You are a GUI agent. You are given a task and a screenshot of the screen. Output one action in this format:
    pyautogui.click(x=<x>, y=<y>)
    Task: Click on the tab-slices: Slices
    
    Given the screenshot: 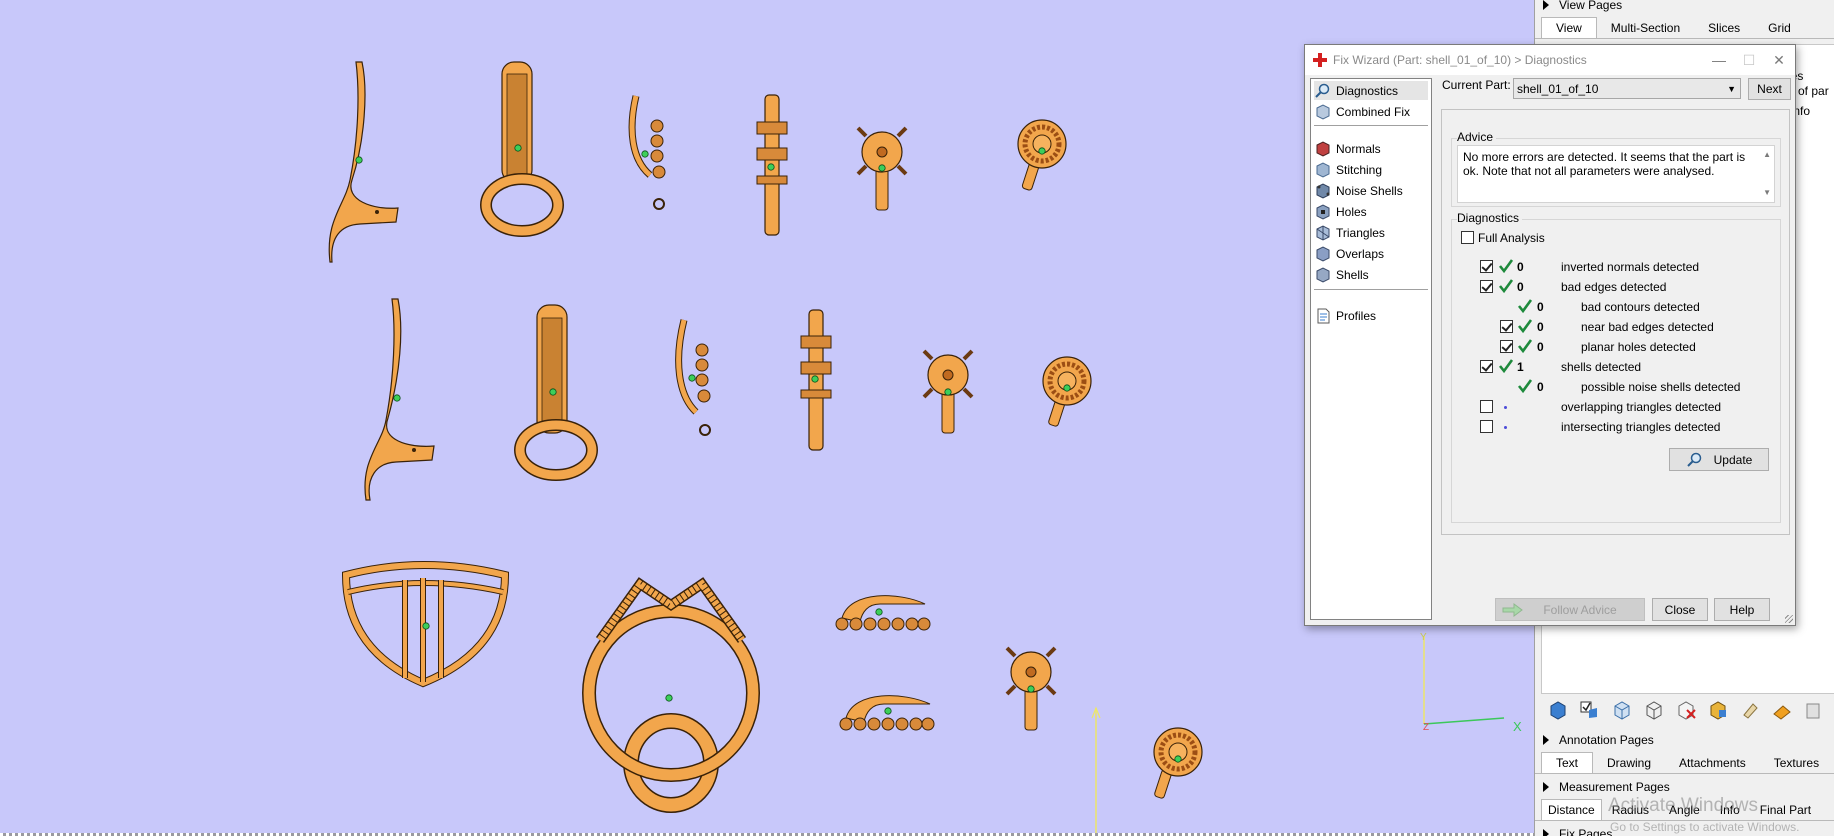 What is the action you would take?
    pyautogui.click(x=1724, y=27)
    